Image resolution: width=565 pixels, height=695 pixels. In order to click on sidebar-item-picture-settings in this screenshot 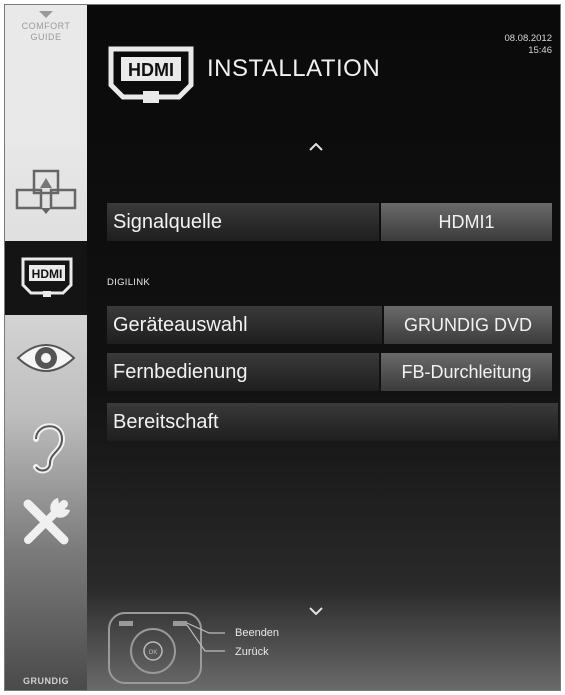, I will do `click(46, 358)`.